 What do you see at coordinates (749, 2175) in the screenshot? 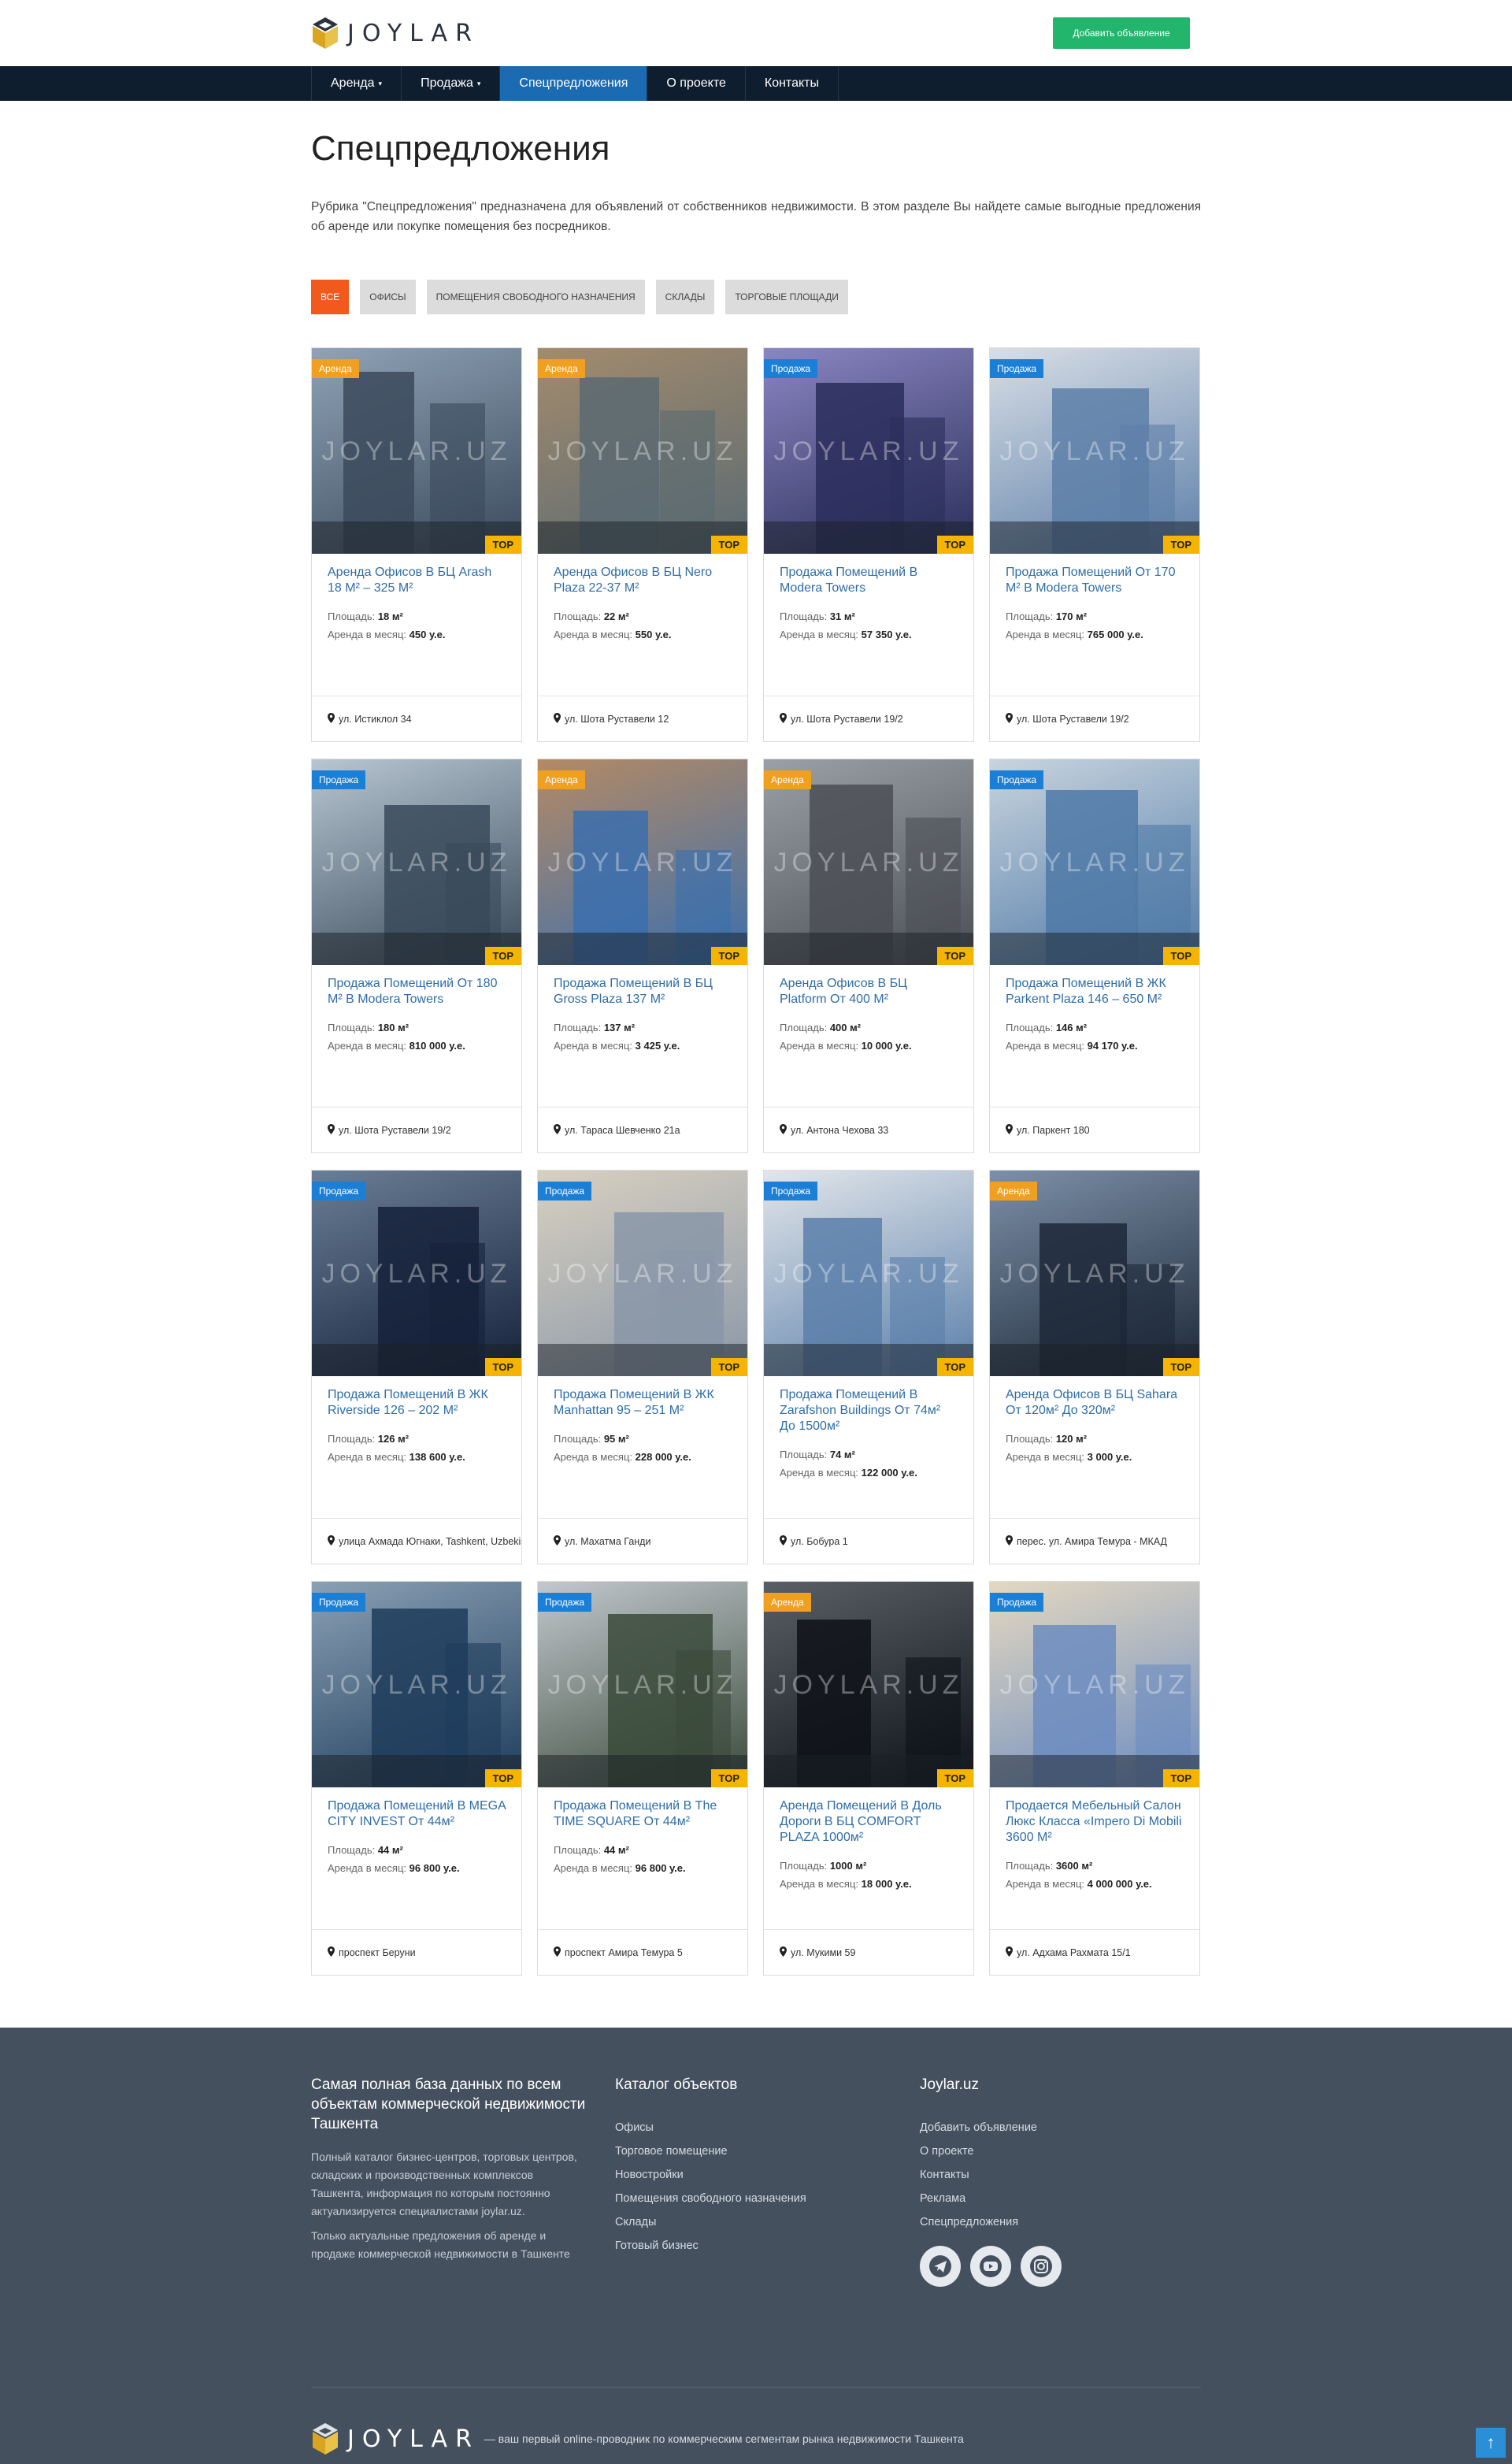
I see `footer-link-new-buildings: Новостройки` at bounding box center [749, 2175].